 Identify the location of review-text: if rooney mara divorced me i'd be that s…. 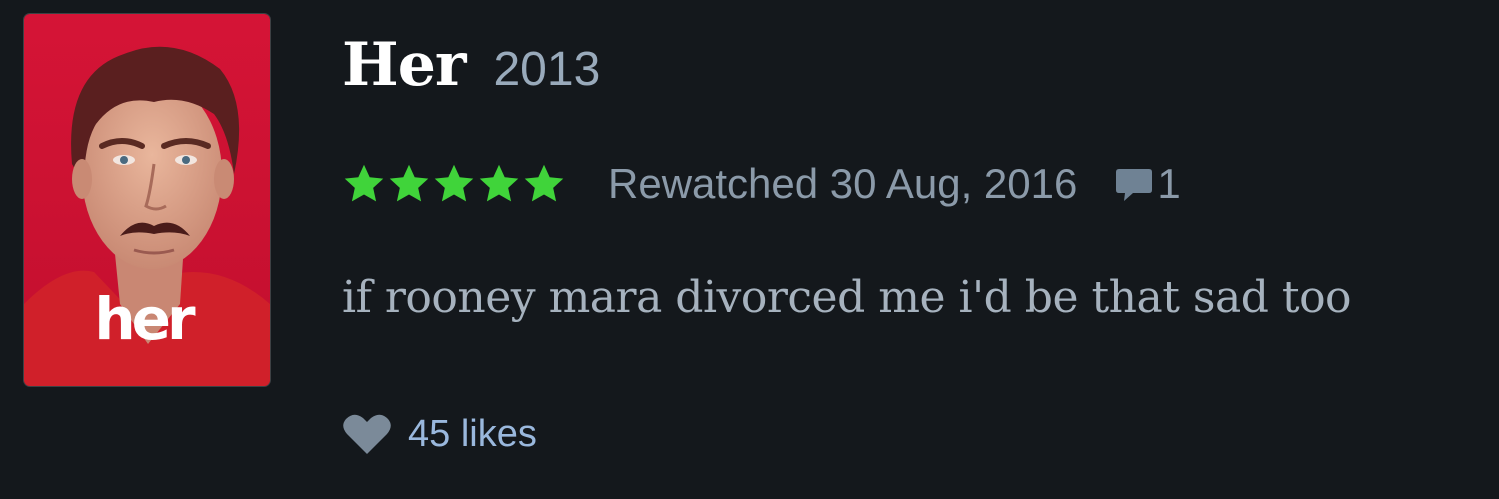
(847, 297).